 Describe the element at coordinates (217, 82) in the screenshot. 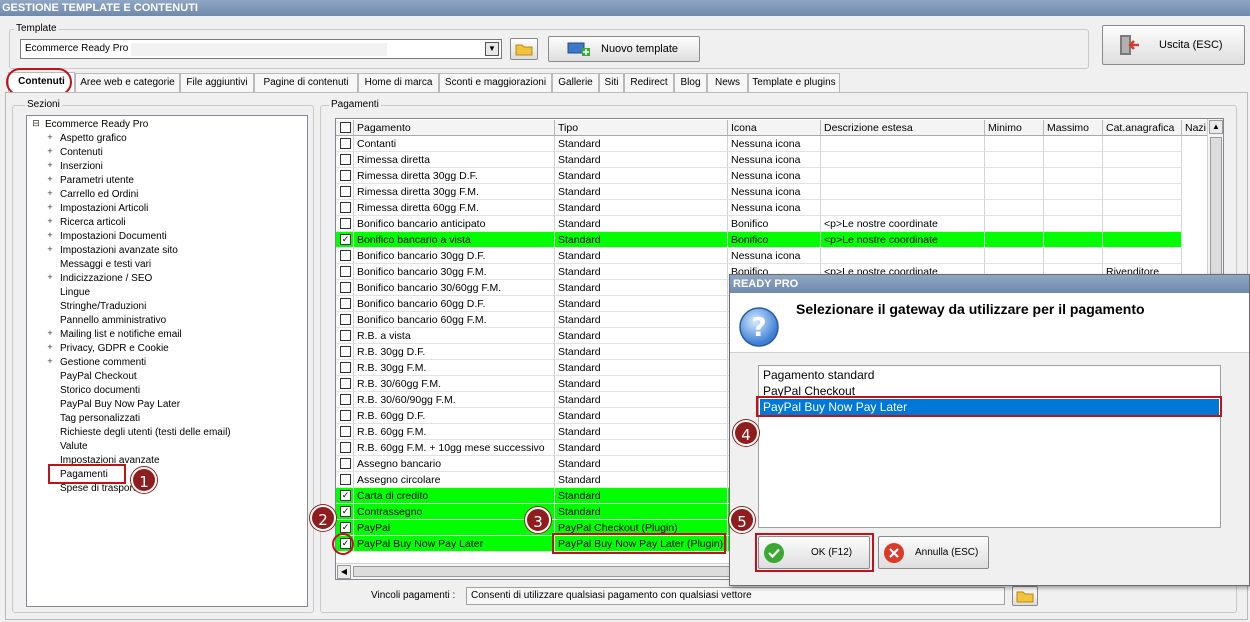

I see `tab-file-aggiuntivi: File aggiuntivi` at that location.